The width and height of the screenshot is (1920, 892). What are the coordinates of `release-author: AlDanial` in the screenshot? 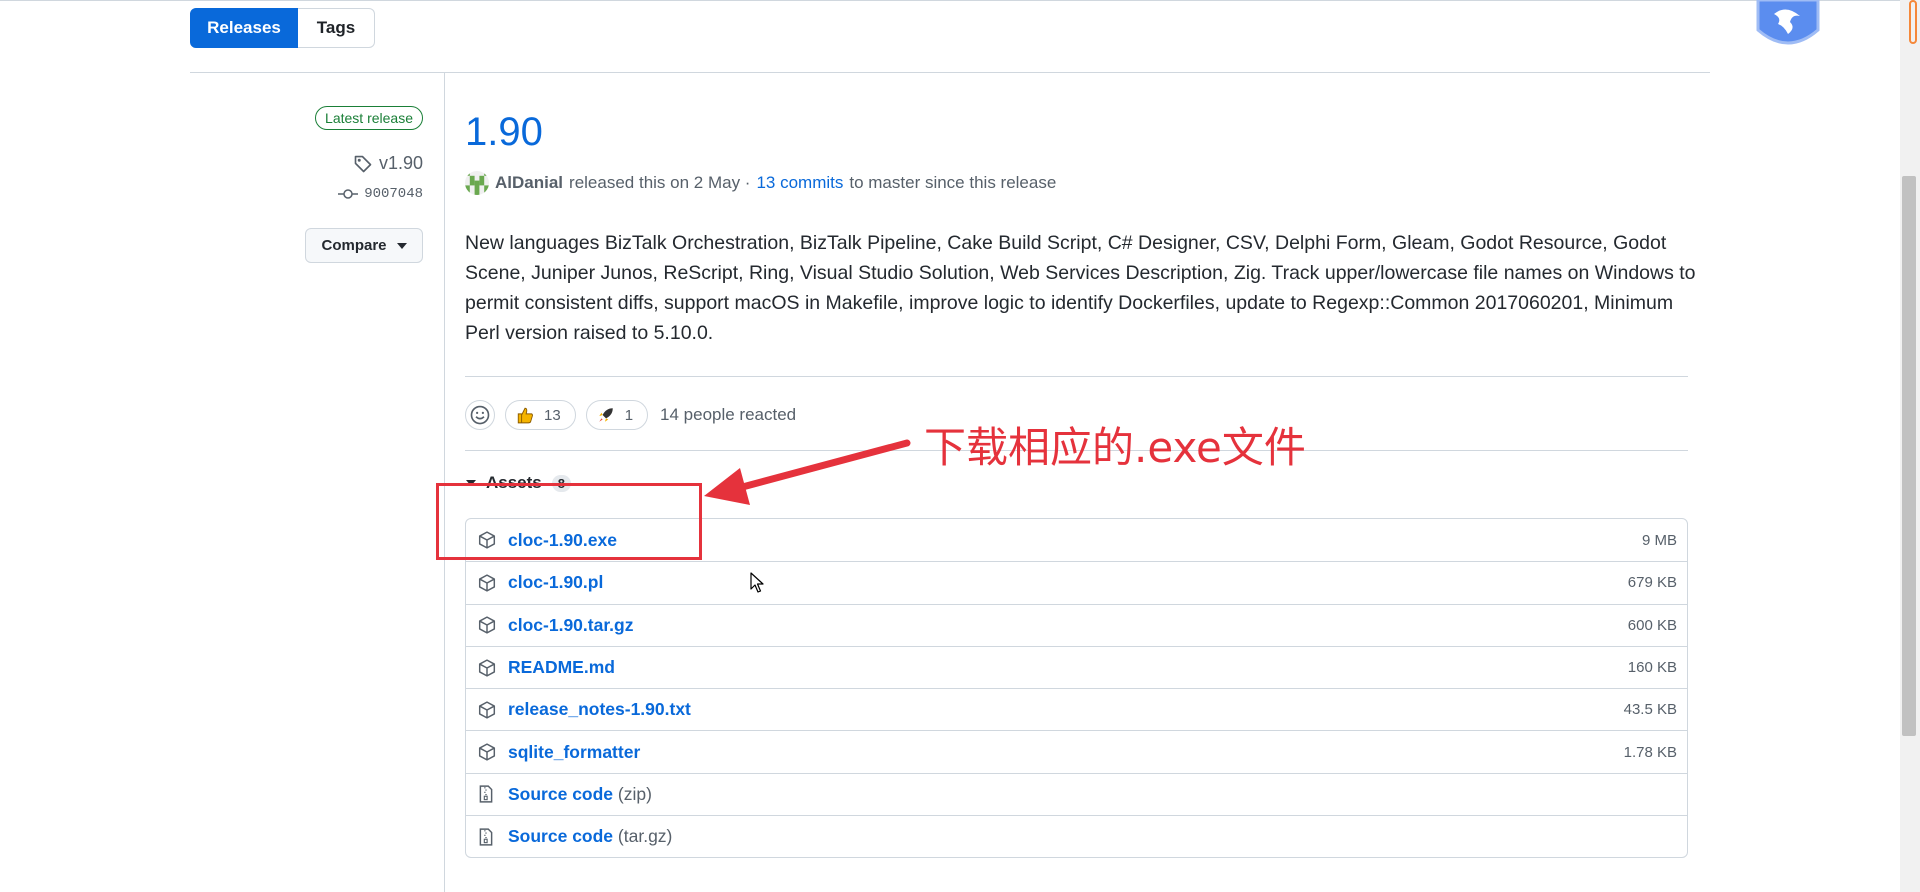 It's located at (529, 183).